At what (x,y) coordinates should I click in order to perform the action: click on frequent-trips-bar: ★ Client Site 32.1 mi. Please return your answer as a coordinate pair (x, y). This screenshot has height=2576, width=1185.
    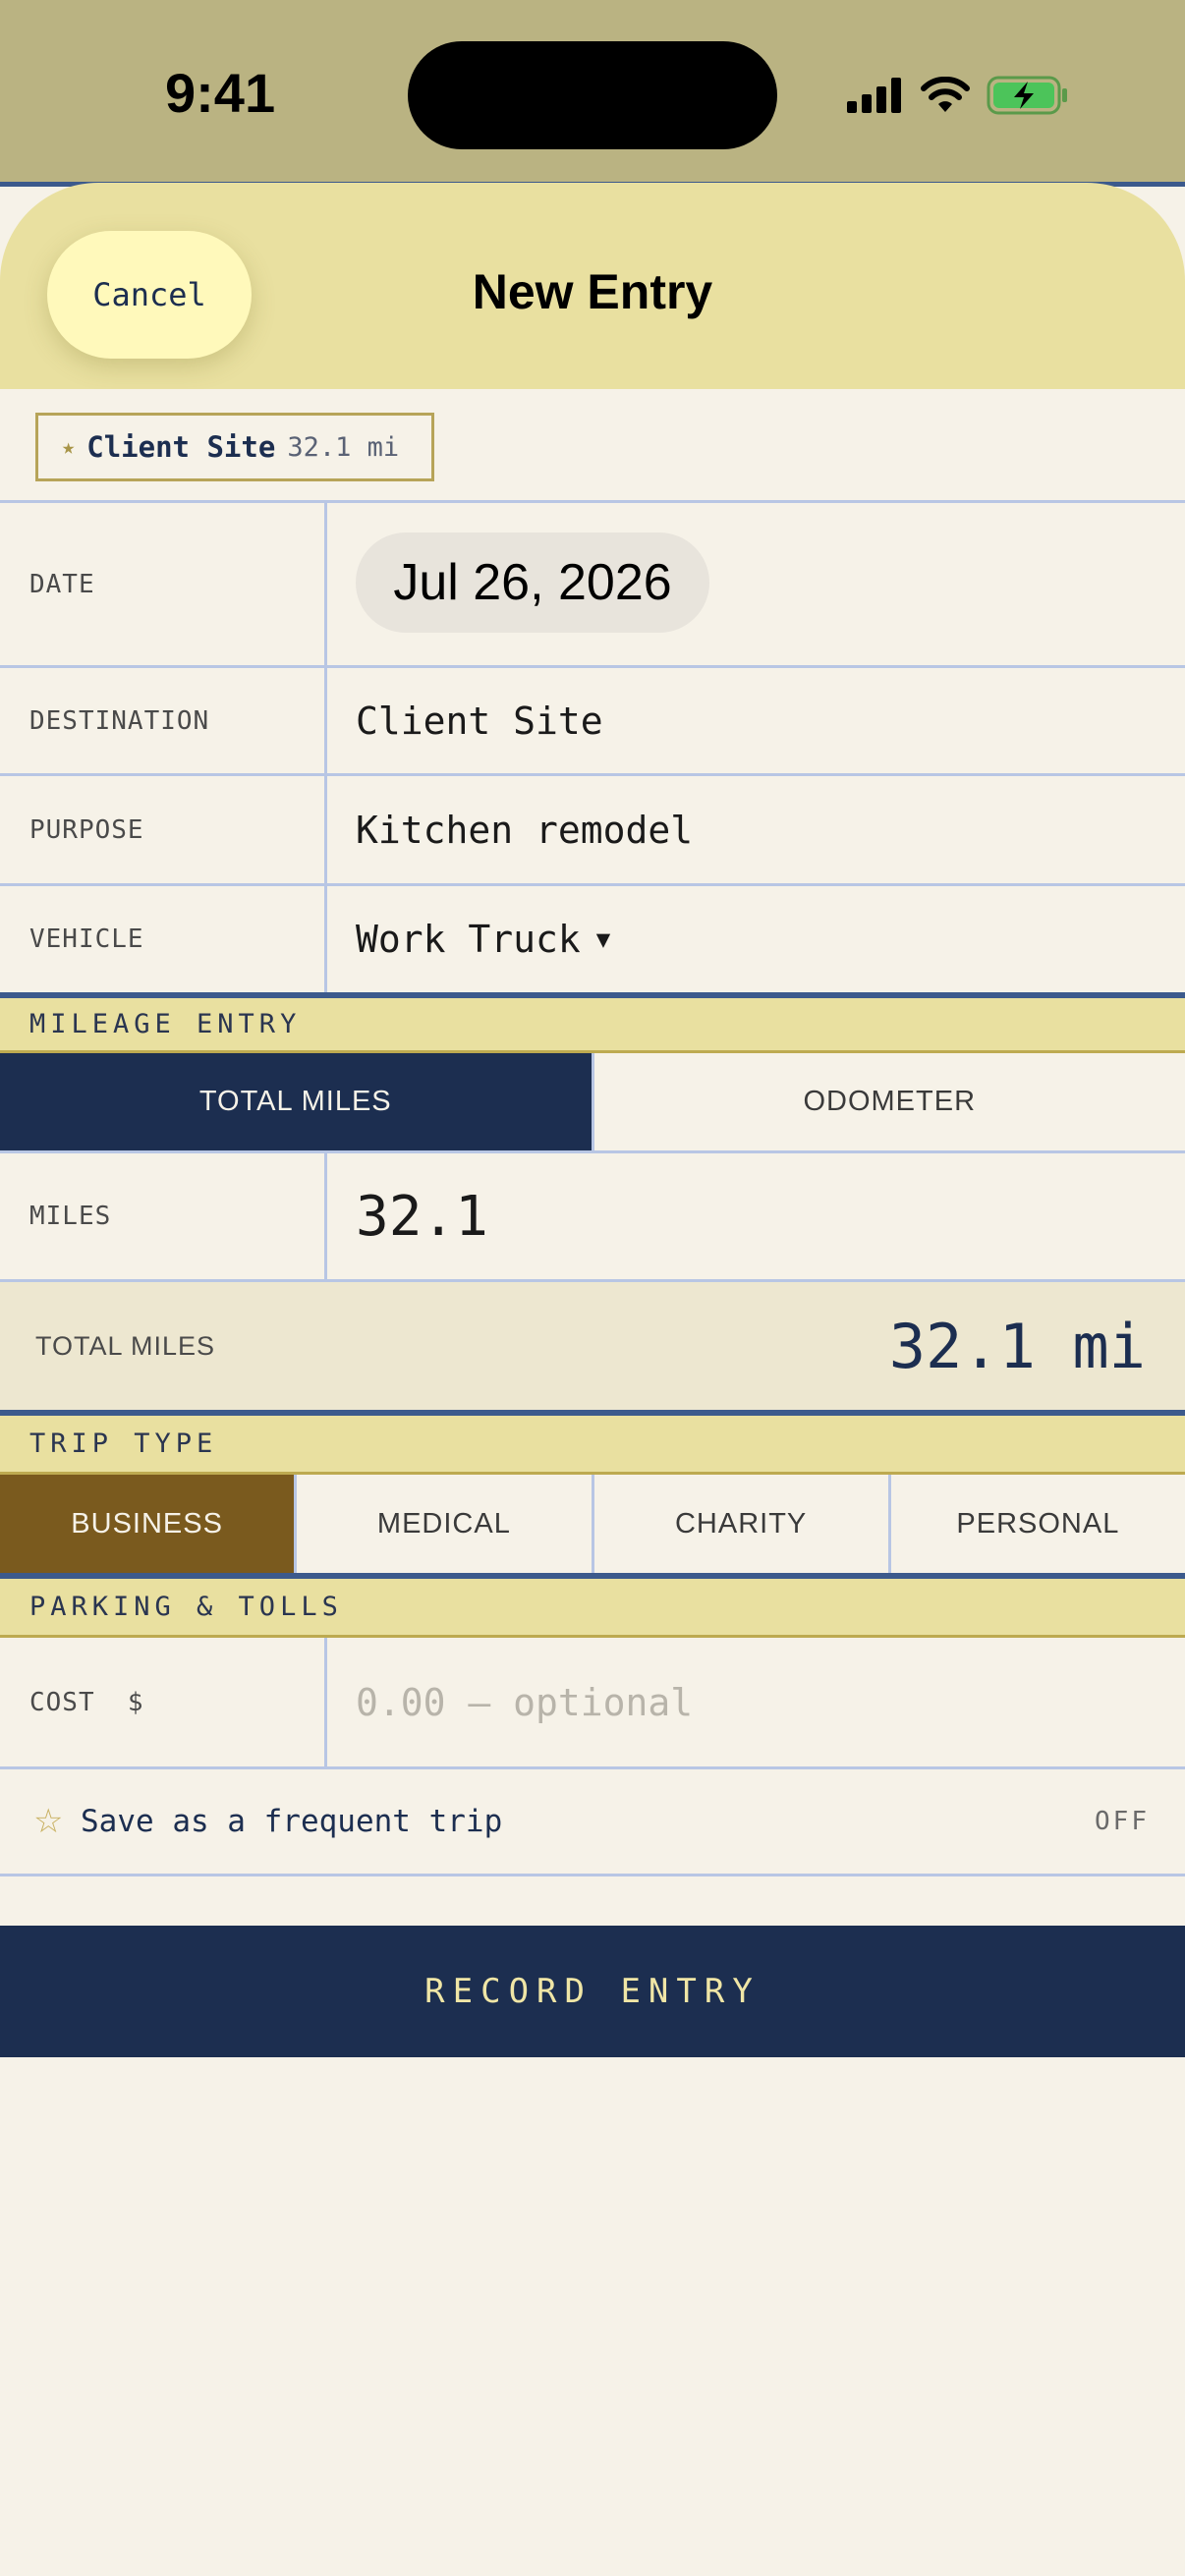
    Looking at the image, I should click on (592, 446).